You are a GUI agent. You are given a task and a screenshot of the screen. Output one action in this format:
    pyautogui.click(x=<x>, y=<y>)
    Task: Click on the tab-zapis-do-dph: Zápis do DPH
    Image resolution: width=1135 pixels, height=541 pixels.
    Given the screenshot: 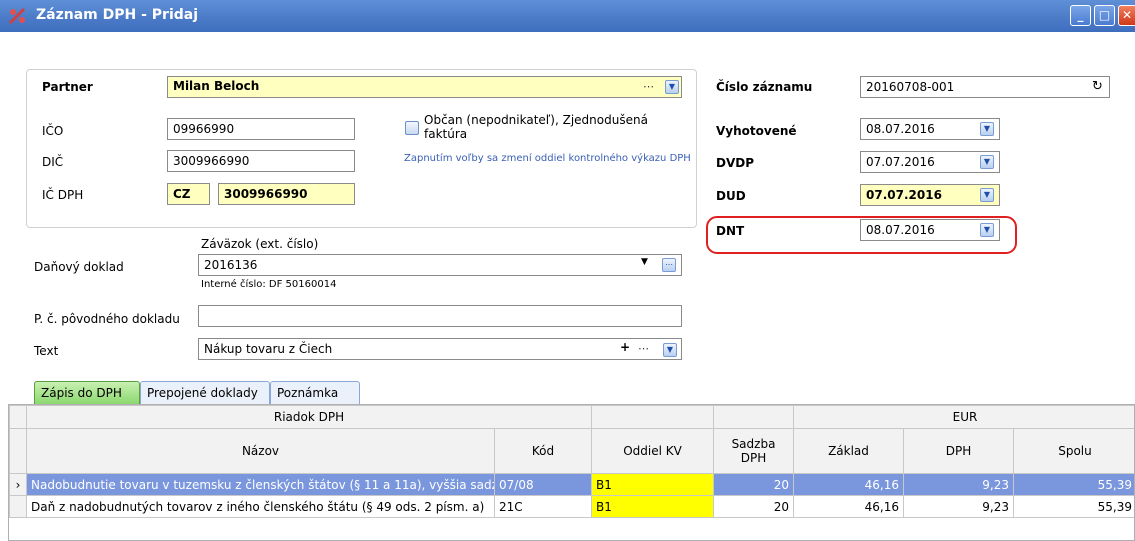 What is the action you would take?
    pyautogui.click(x=87, y=392)
    